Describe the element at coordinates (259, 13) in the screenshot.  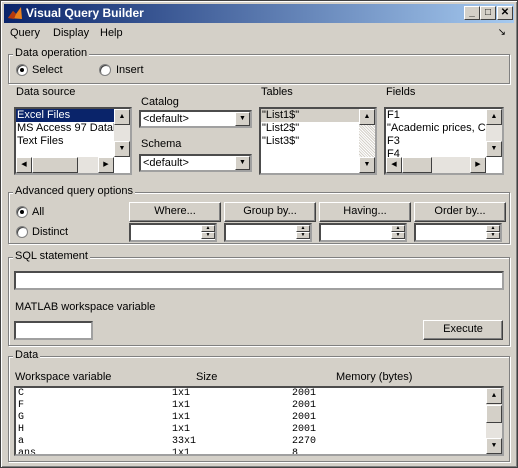
I see `title-bar: Visual Query Builder _ □ ✕` at that location.